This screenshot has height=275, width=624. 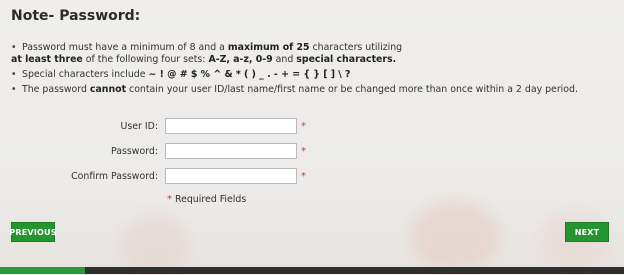 What do you see at coordinates (145, 59) in the screenshot?
I see `rule-text-part: of the following four sets:` at bounding box center [145, 59].